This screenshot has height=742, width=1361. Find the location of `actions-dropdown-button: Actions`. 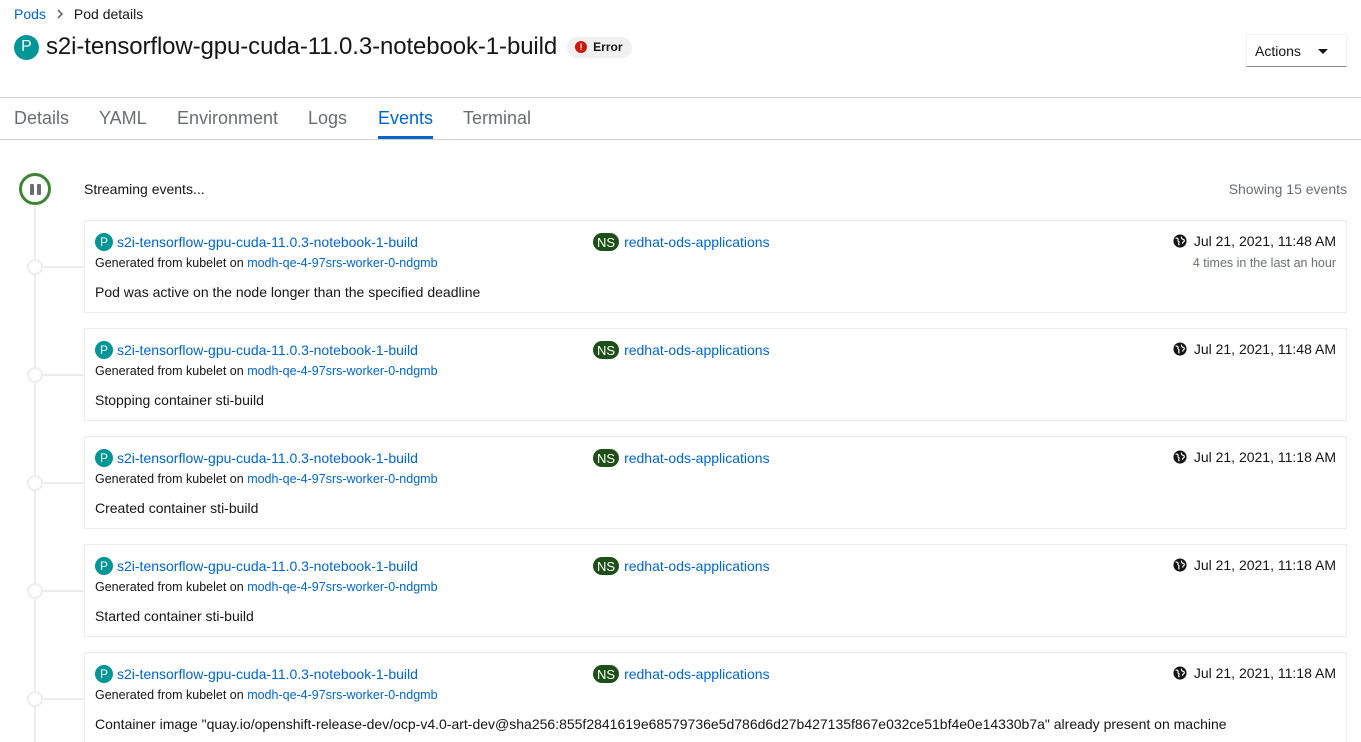

actions-dropdown-button: Actions is located at coordinates (1296, 50).